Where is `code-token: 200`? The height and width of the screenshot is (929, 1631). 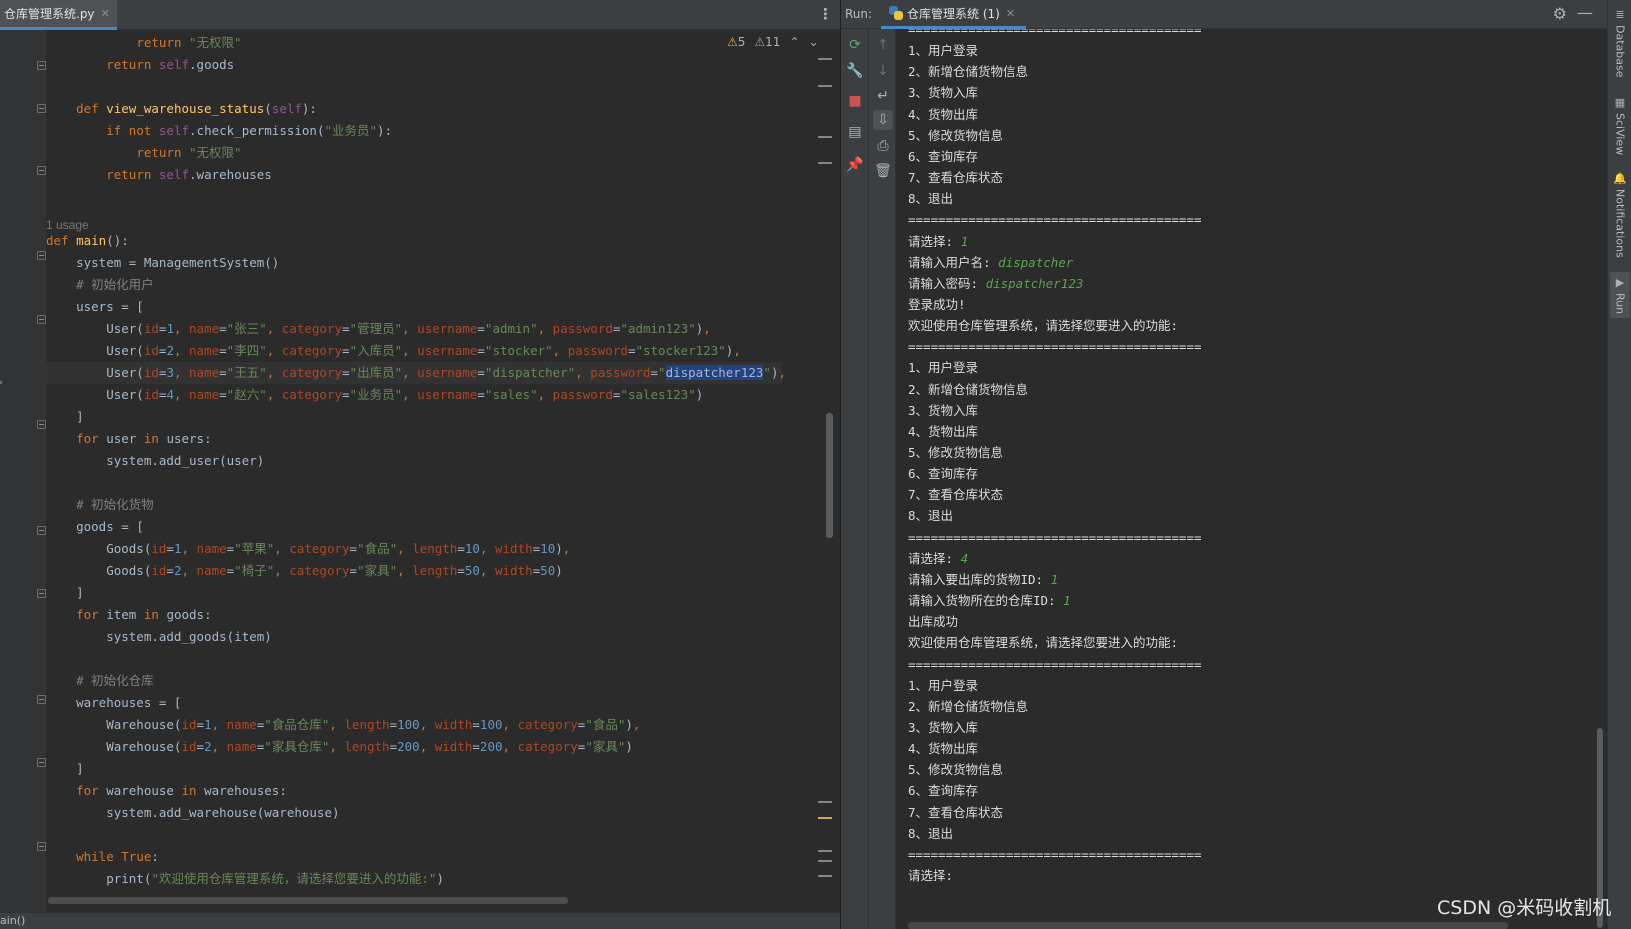
code-token: 200 is located at coordinates (408, 746).